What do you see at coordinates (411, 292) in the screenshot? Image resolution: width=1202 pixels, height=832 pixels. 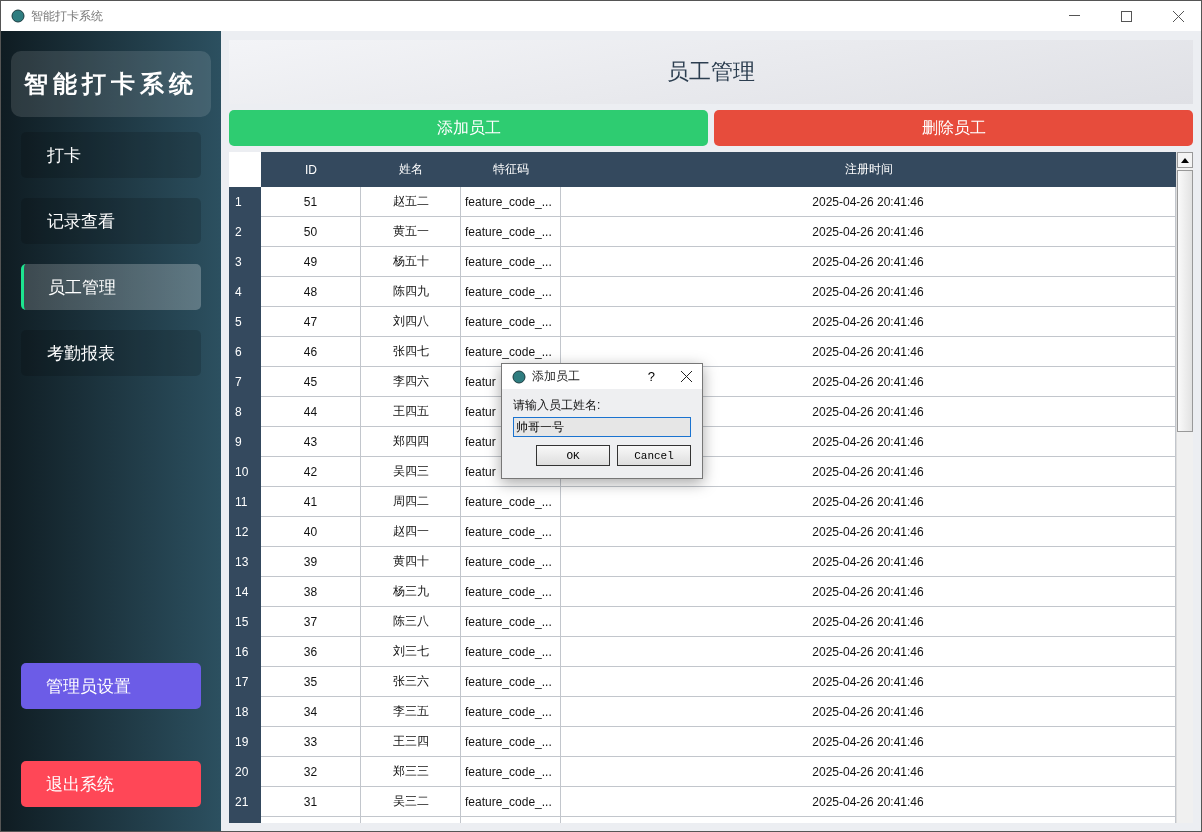 I see `table-cell: 陈四九` at bounding box center [411, 292].